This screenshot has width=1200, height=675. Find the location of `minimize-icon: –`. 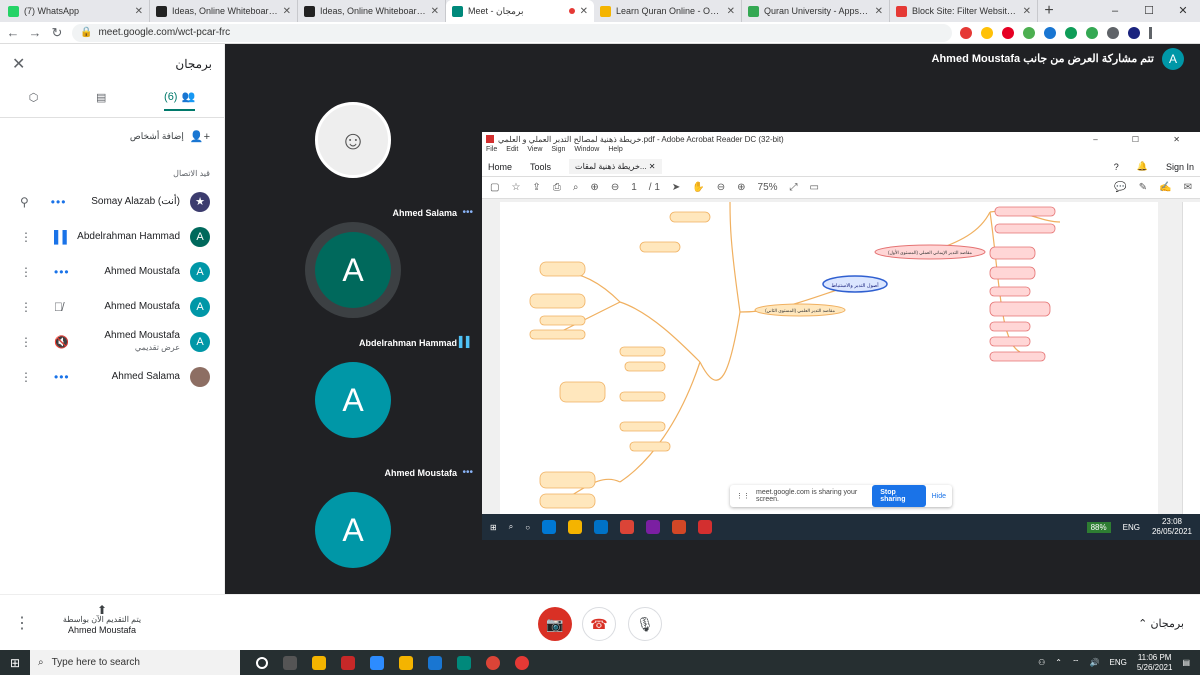

minimize-icon: – is located at coordinates (1115, 11).